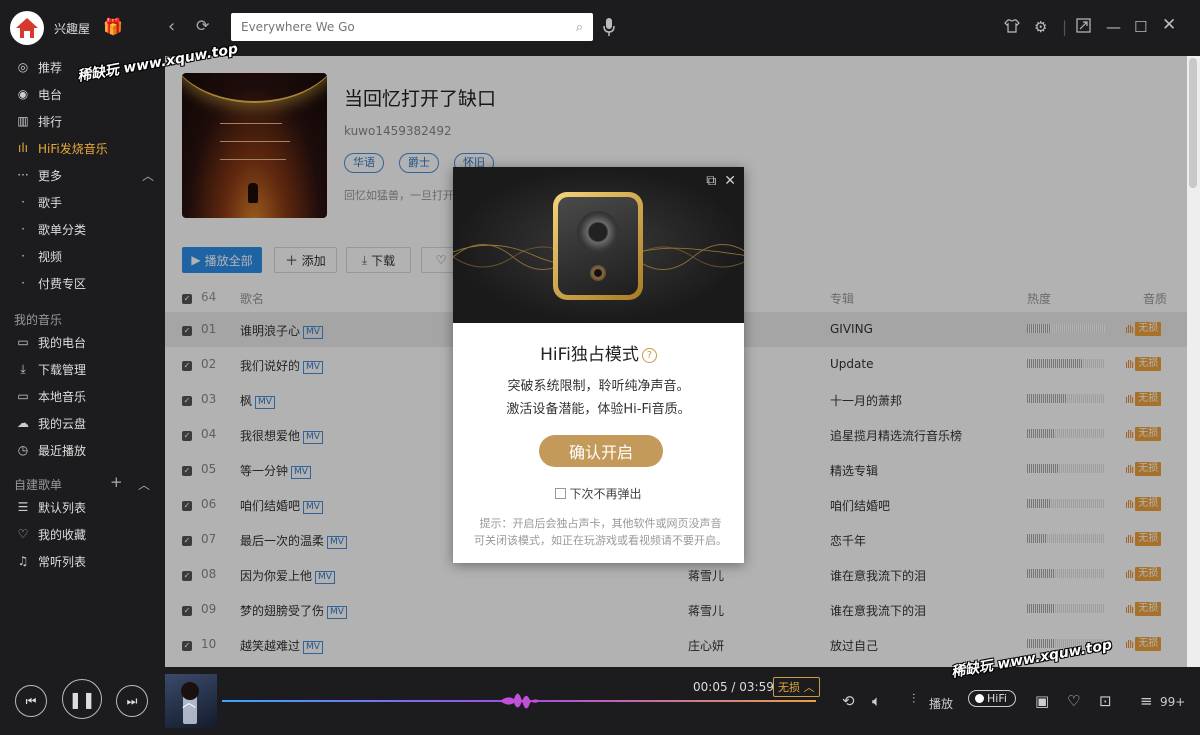 The image size is (1200, 735). I want to click on sidebar-item-download: ⤓ 下载管理, so click(50, 369).